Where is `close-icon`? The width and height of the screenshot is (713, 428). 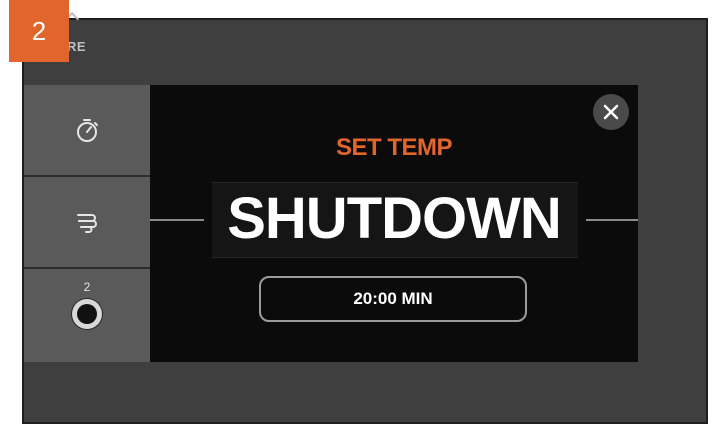
close-icon is located at coordinates (611, 112).